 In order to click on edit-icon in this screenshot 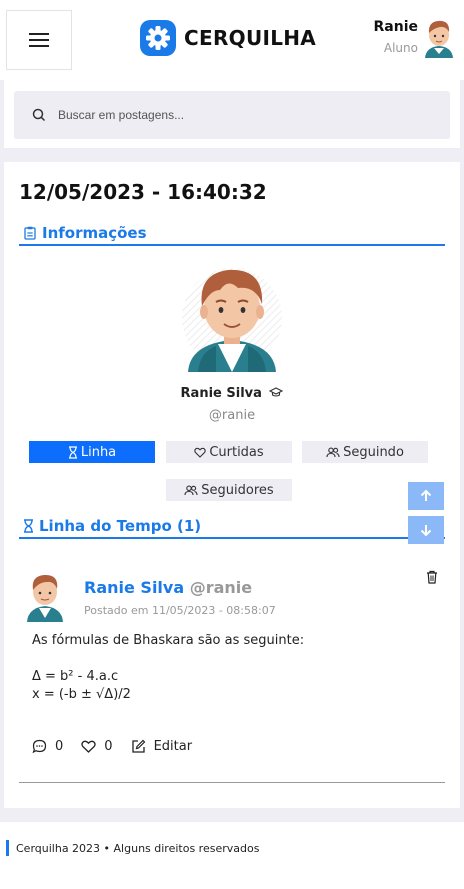, I will do `click(138, 746)`.